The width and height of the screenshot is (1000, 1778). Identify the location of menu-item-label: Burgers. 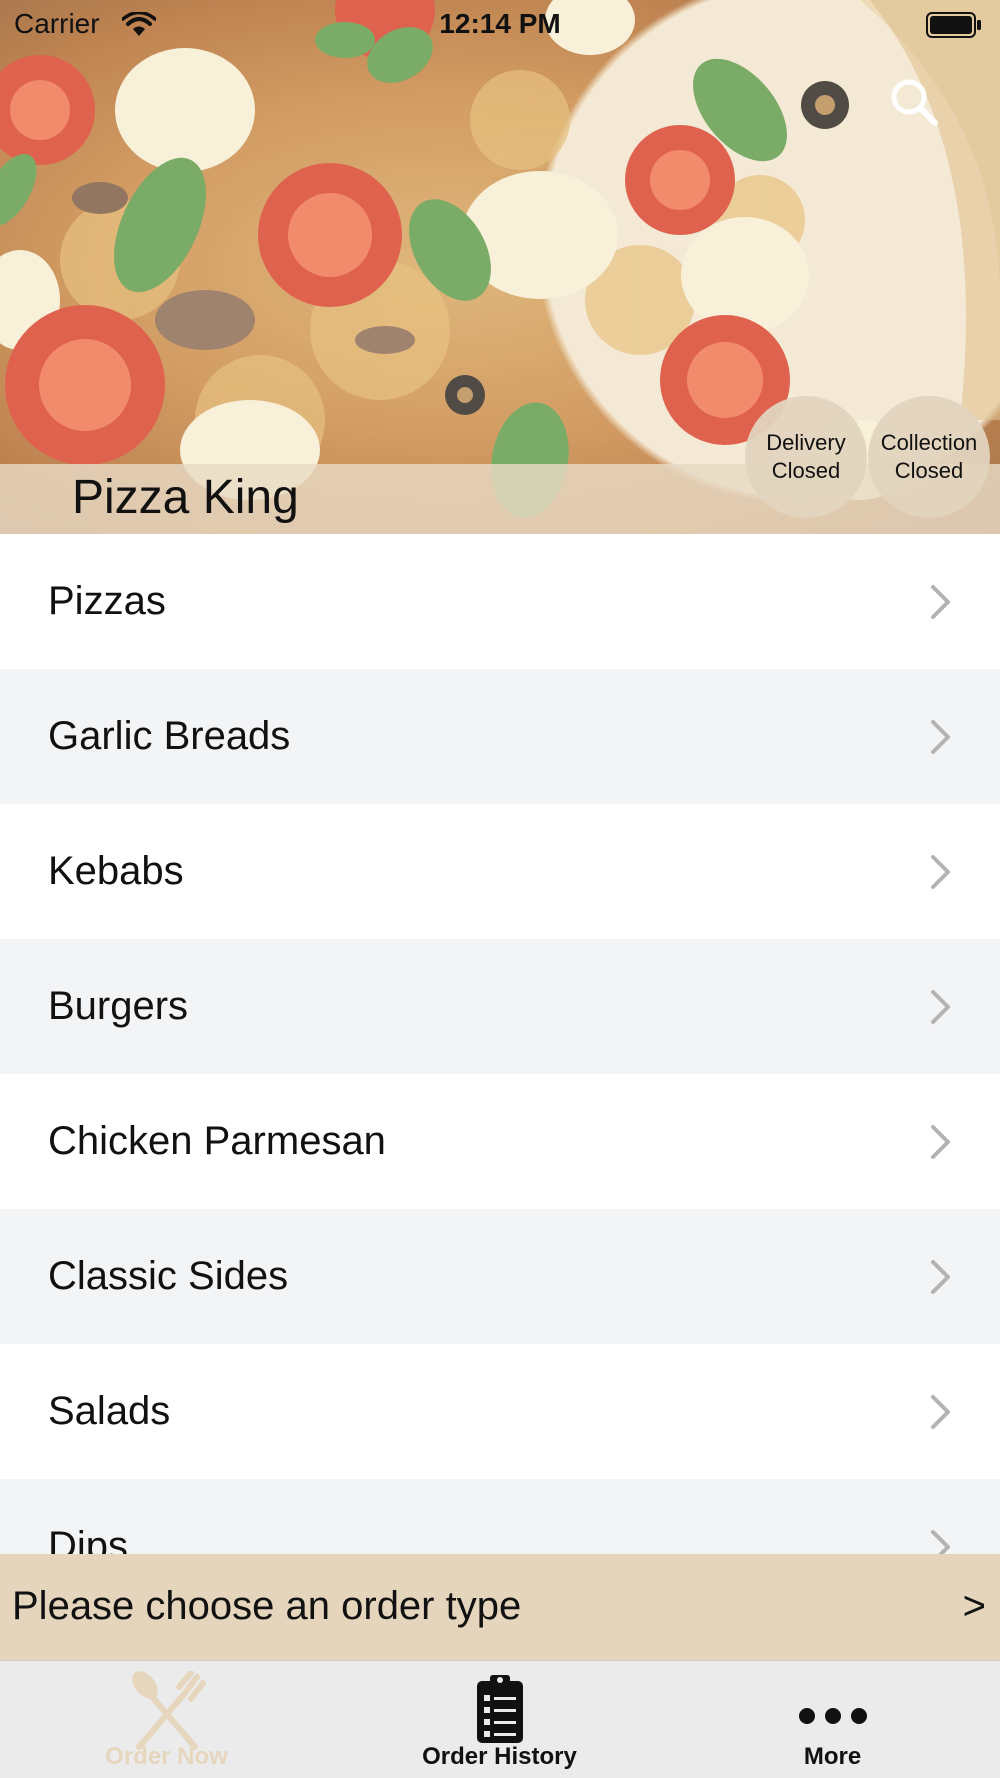
(118, 1006).